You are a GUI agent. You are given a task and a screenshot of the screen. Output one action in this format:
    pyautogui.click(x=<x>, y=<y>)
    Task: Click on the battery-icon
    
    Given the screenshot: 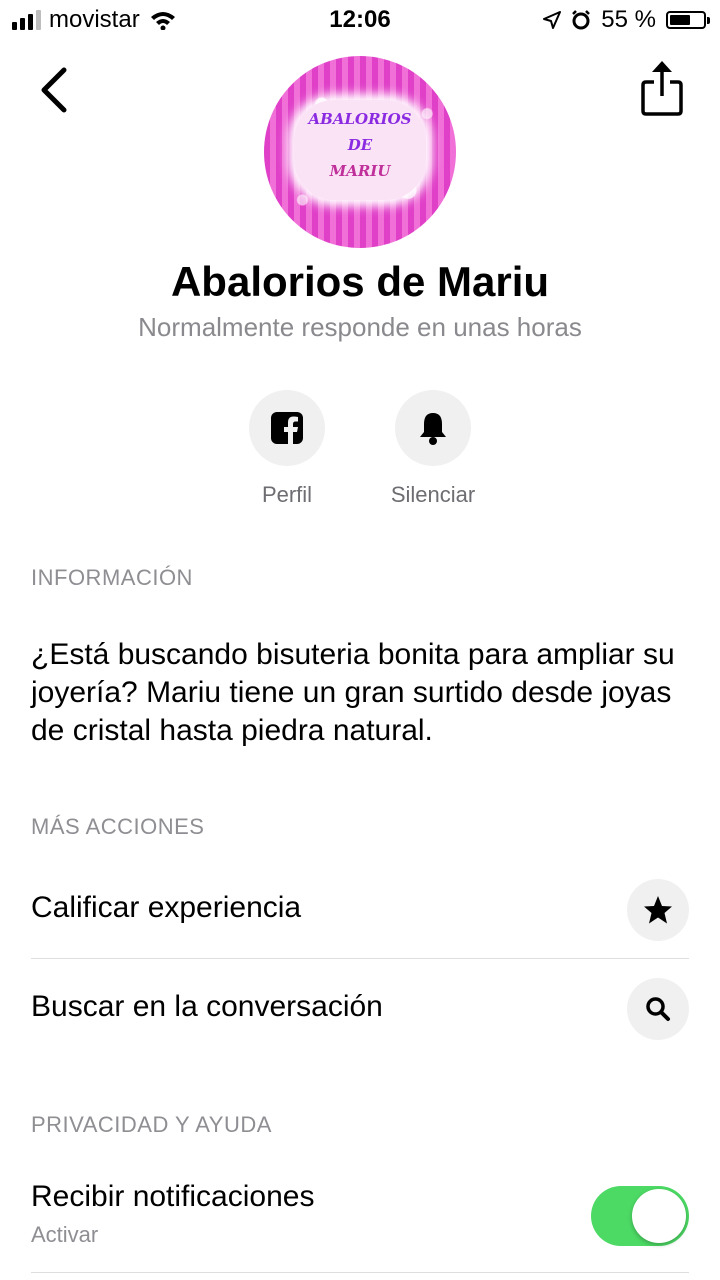 What is the action you would take?
    pyautogui.click(x=688, y=20)
    